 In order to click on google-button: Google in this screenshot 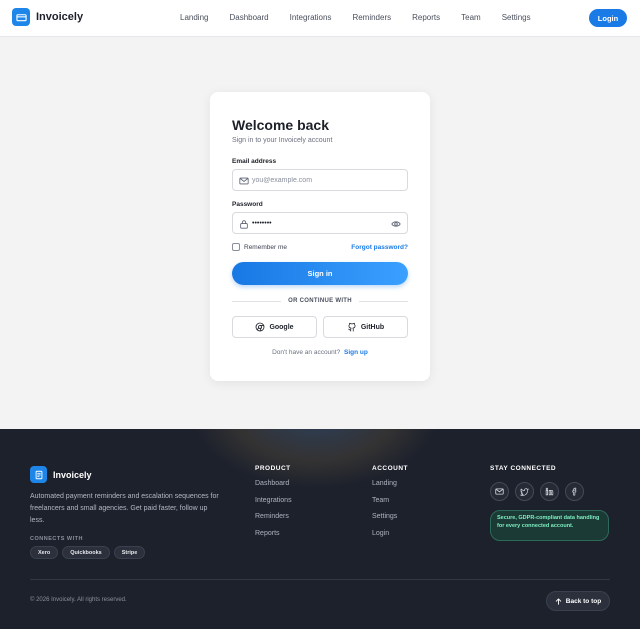, I will do `click(274, 327)`.